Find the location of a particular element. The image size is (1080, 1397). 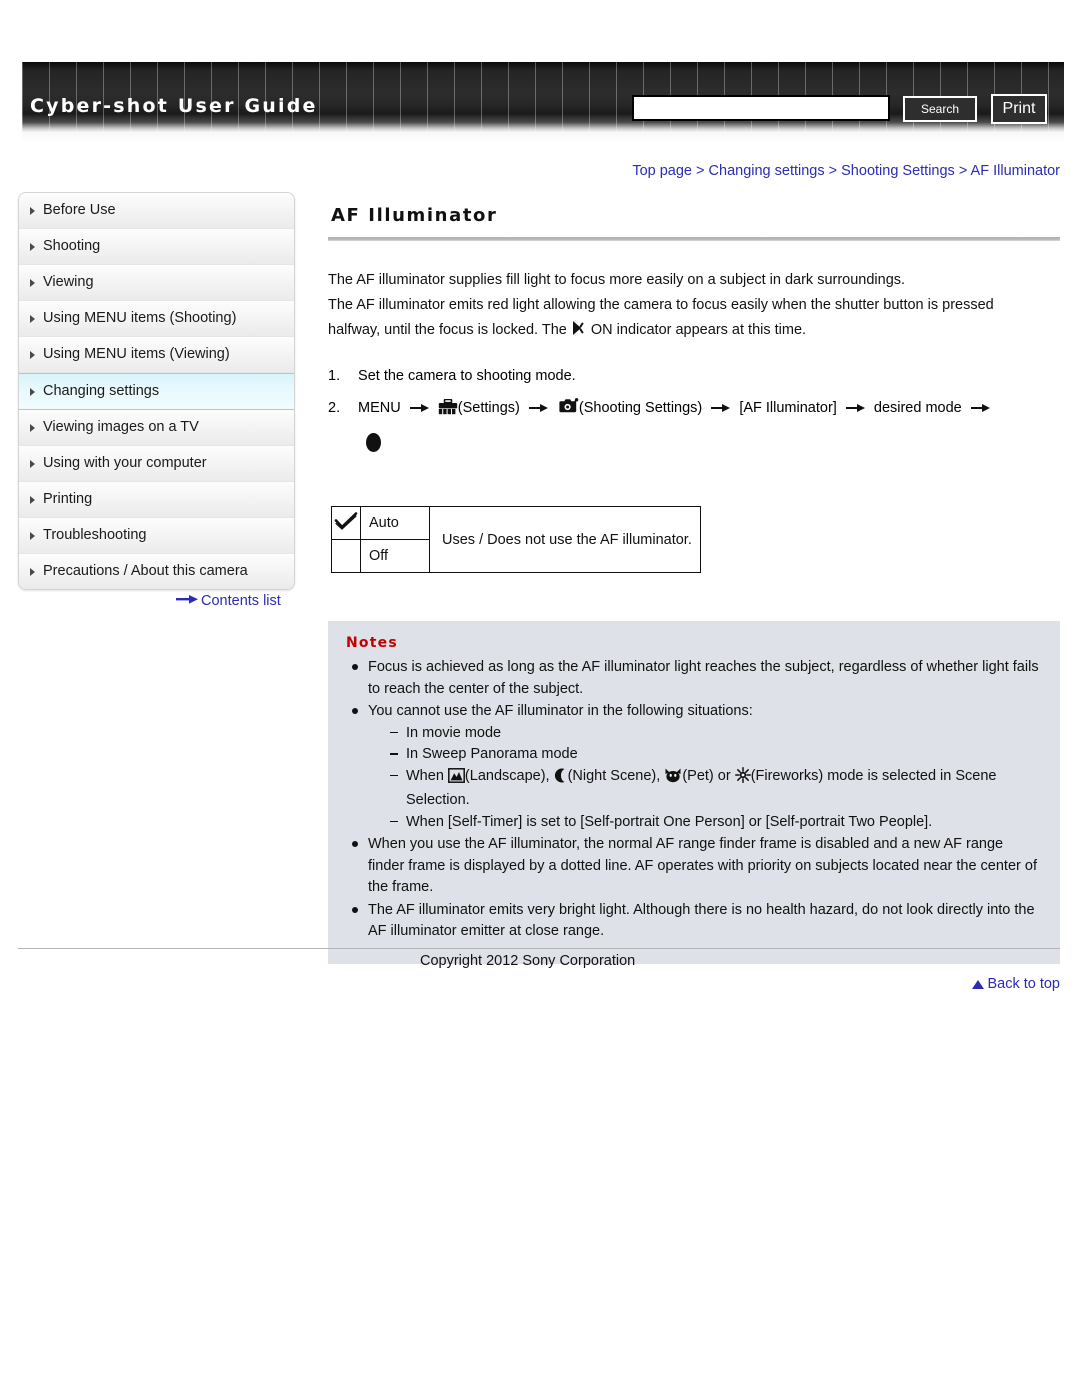

sidebar-item-printing: Printing is located at coordinates (156, 500).